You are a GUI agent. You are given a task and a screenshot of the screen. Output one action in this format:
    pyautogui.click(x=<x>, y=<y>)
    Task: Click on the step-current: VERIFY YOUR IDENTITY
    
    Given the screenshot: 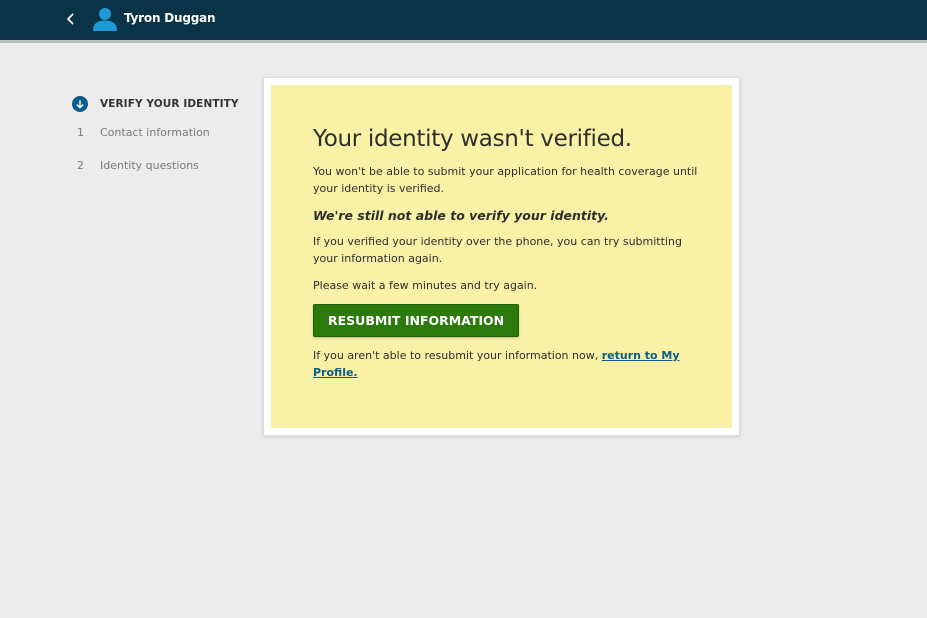 What is the action you would take?
    pyautogui.click(x=155, y=104)
    